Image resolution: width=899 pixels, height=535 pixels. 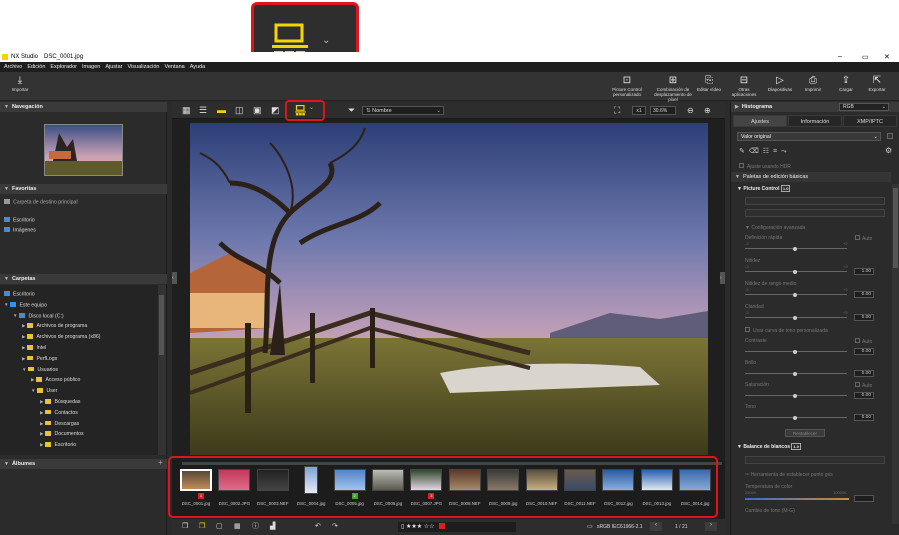 I want to click on layout-menu-button: ⌄, so click(x=305, y=110).